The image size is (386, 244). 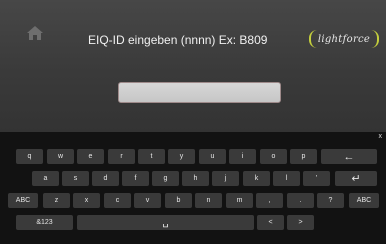 I want to click on lightforce-logo: lightforce, so click(x=344, y=39).